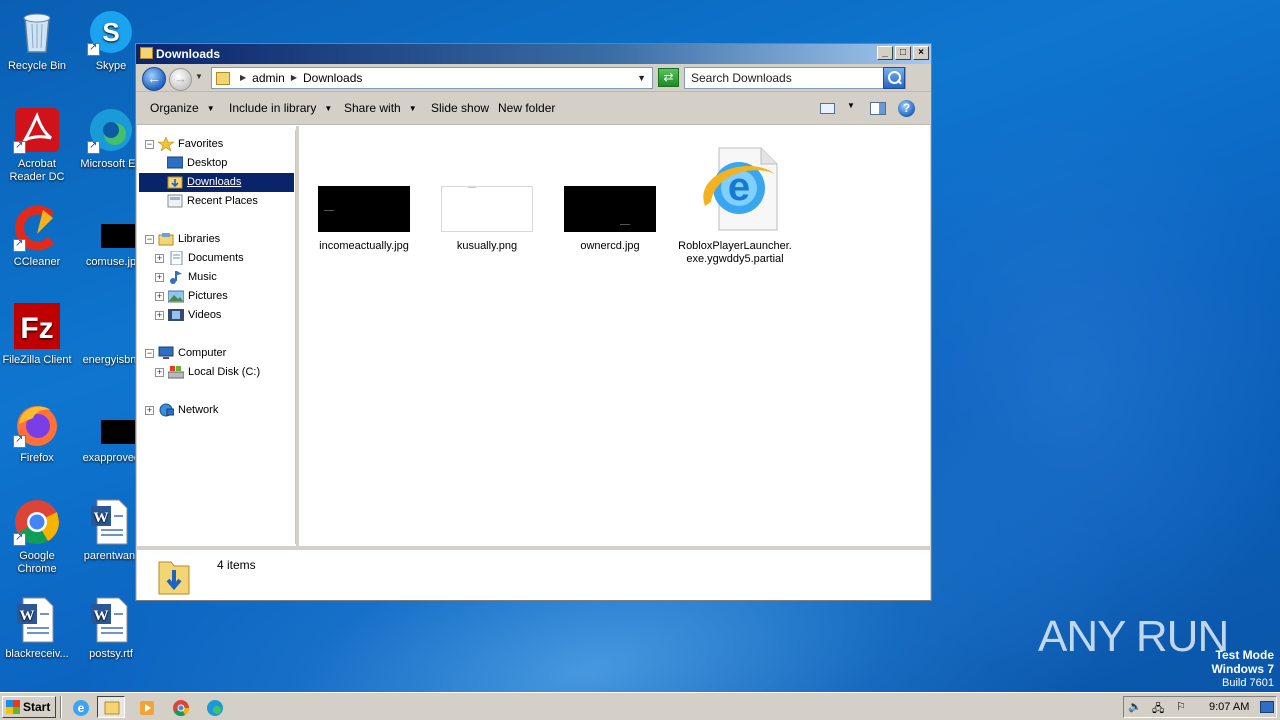  I want to click on desktop-icon-ccleaner: CCleaner, so click(37, 236).